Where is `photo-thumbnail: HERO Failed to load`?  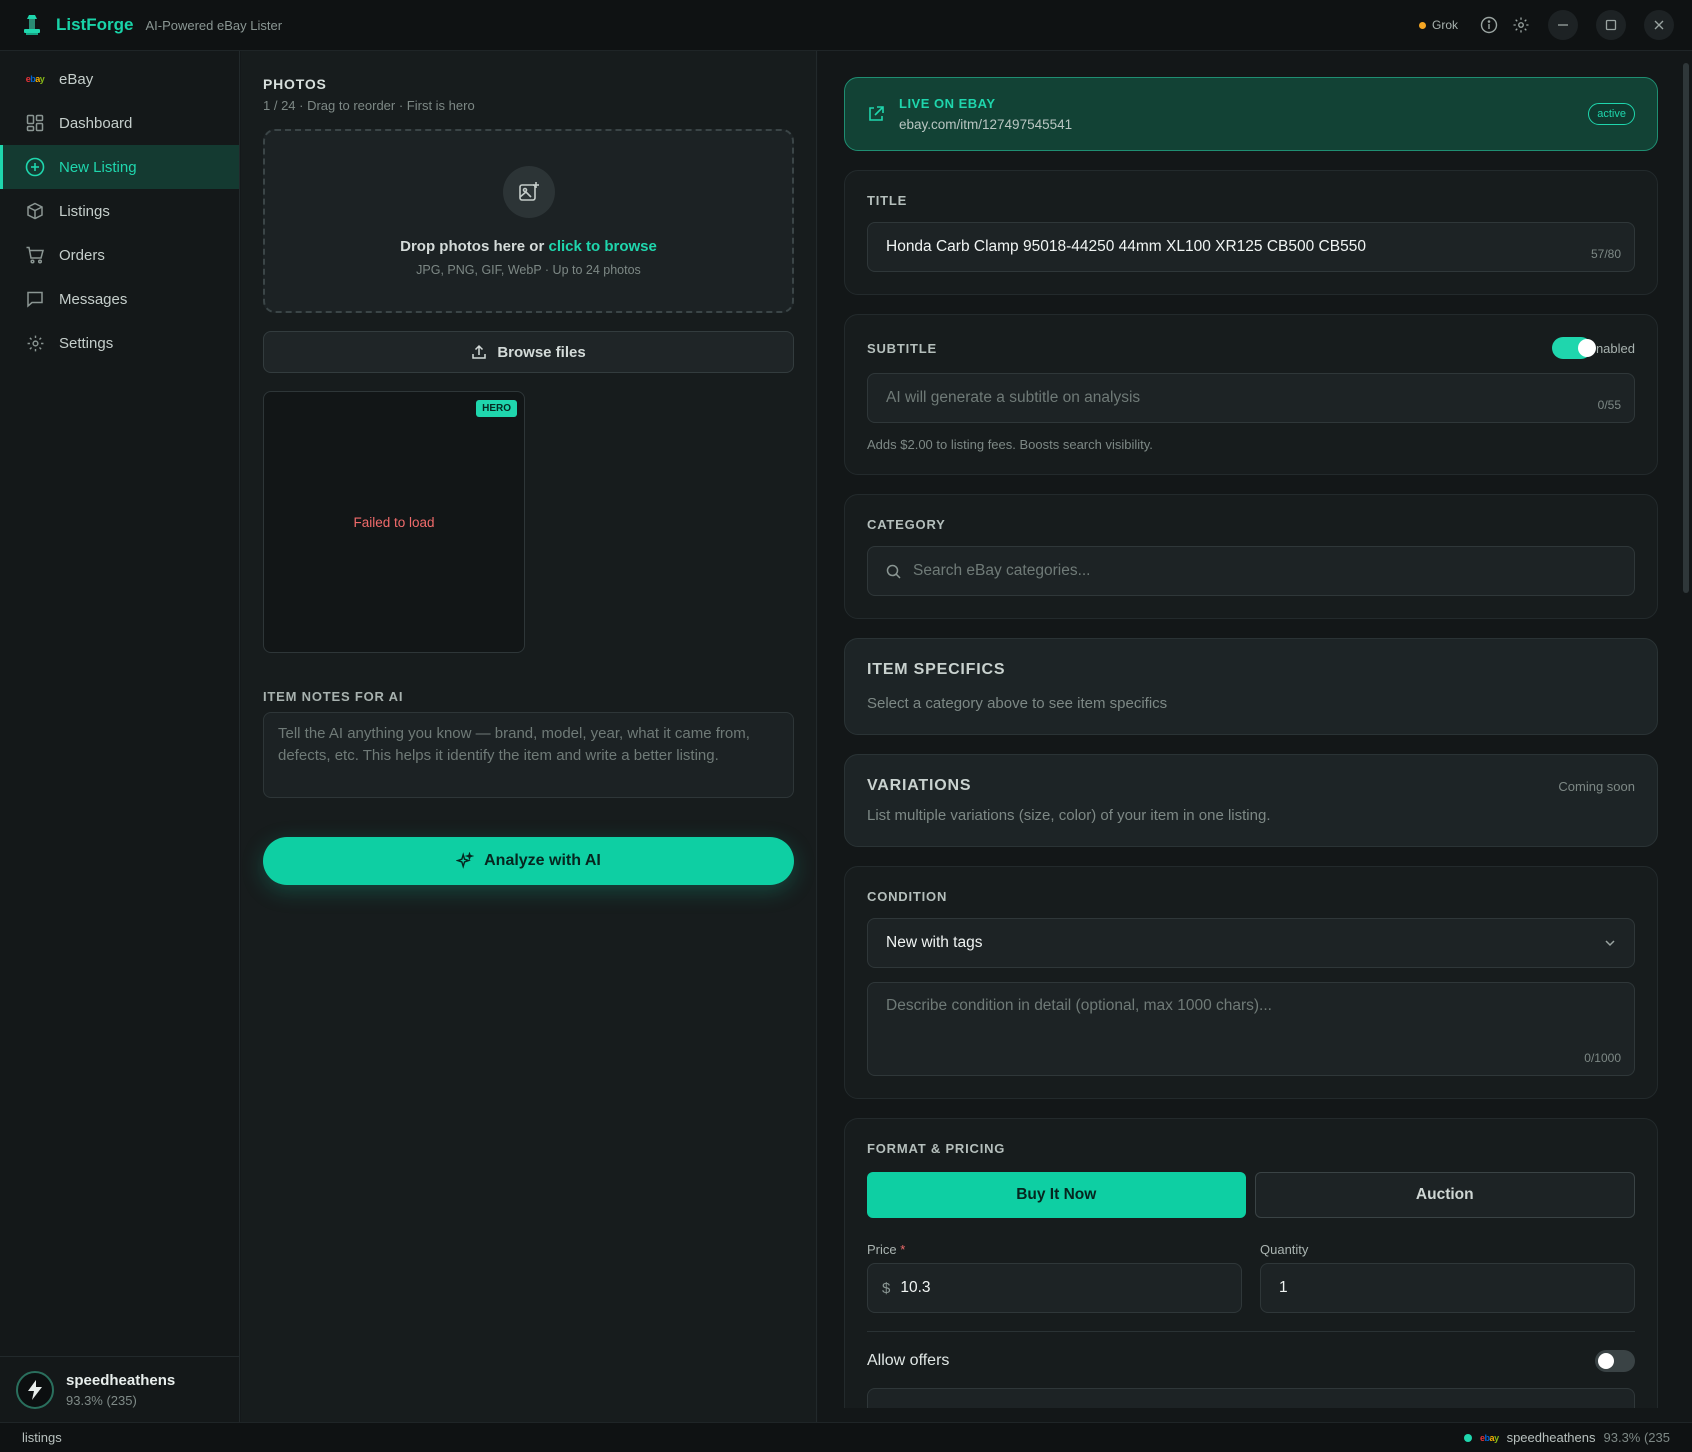 photo-thumbnail: HERO Failed to load is located at coordinates (394, 522).